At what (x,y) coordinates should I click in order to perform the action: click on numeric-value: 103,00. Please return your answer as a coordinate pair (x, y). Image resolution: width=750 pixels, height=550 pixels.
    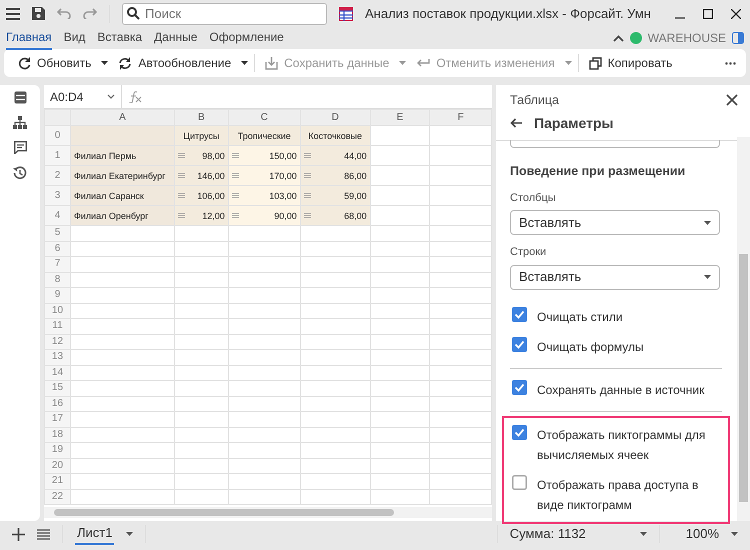
    Looking at the image, I should click on (283, 196).